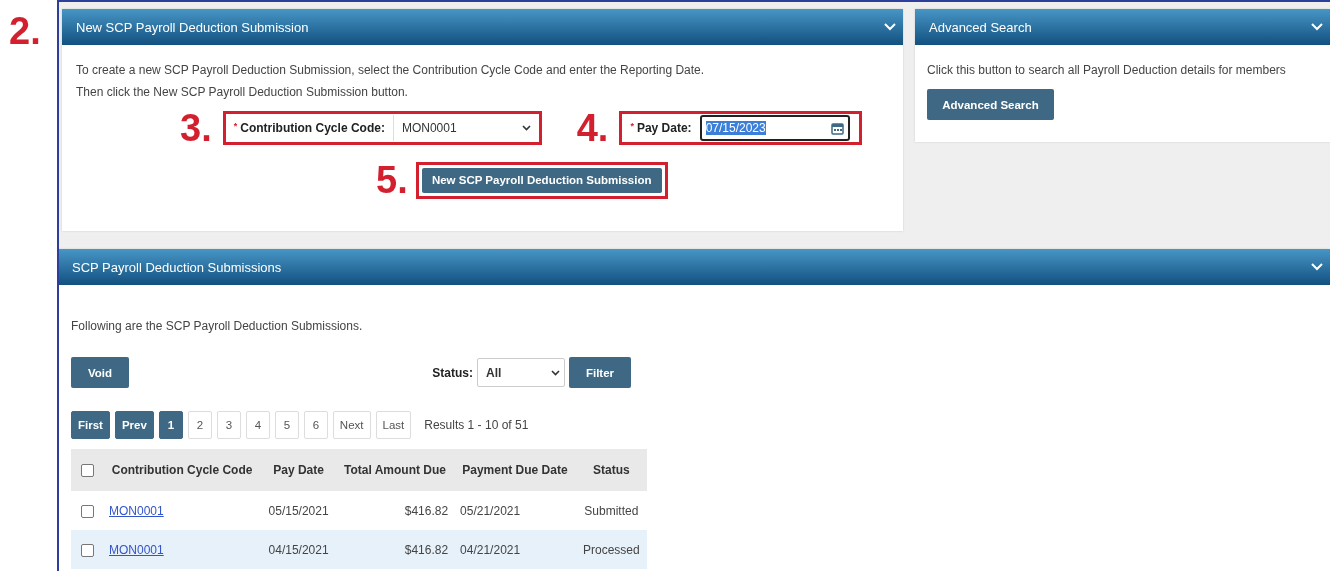 This screenshot has height=571, width=1330. Describe the element at coordinates (100, 372) in the screenshot. I see `void-button: Void` at that location.